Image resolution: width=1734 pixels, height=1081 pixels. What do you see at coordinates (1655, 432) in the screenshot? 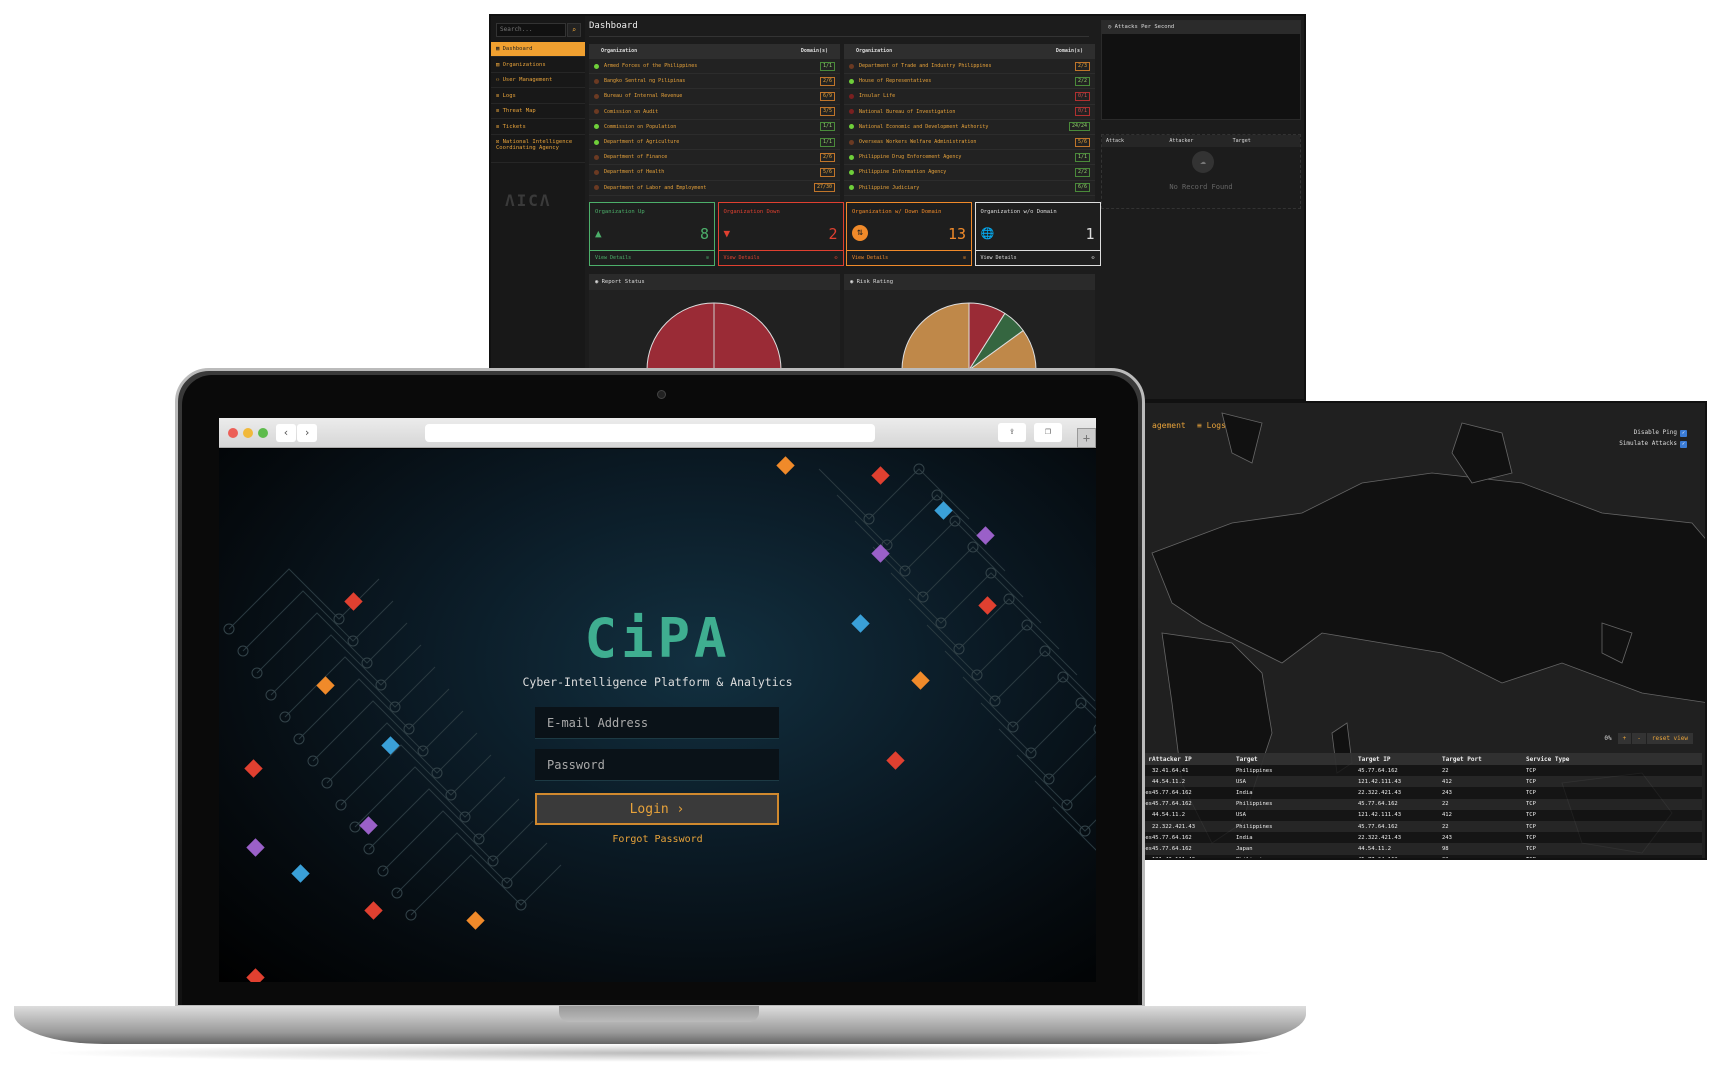
I see `checkbox-label: Disable Ping` at bounding box center [1655, 432].